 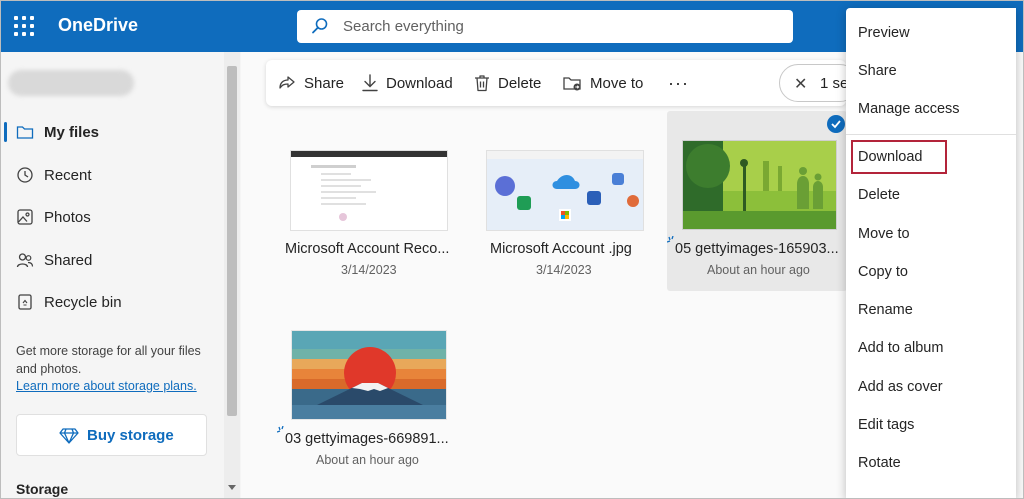 What do you see at coordinates (232, 487) in the screenshot?
I see `scroll-down-arrow-icon` at bounding box center [232, 487].